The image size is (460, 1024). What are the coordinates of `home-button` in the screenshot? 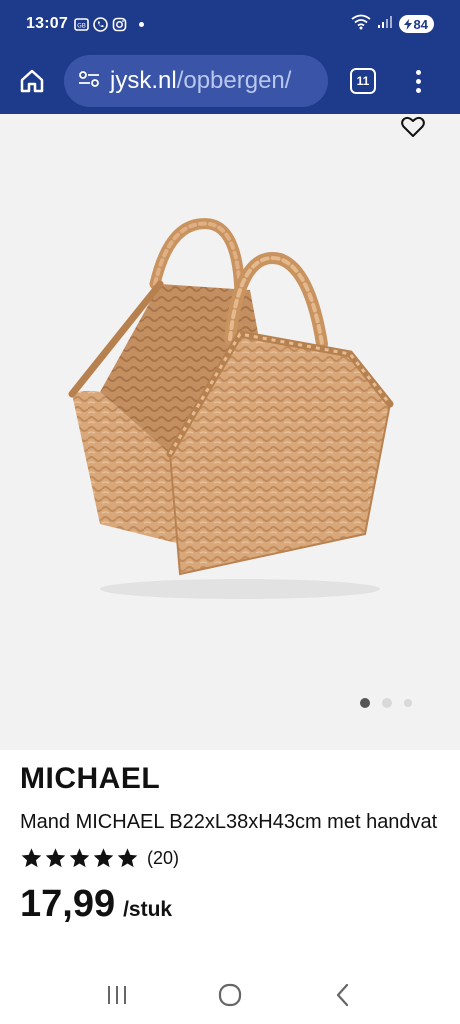 It's located at (32, 81).